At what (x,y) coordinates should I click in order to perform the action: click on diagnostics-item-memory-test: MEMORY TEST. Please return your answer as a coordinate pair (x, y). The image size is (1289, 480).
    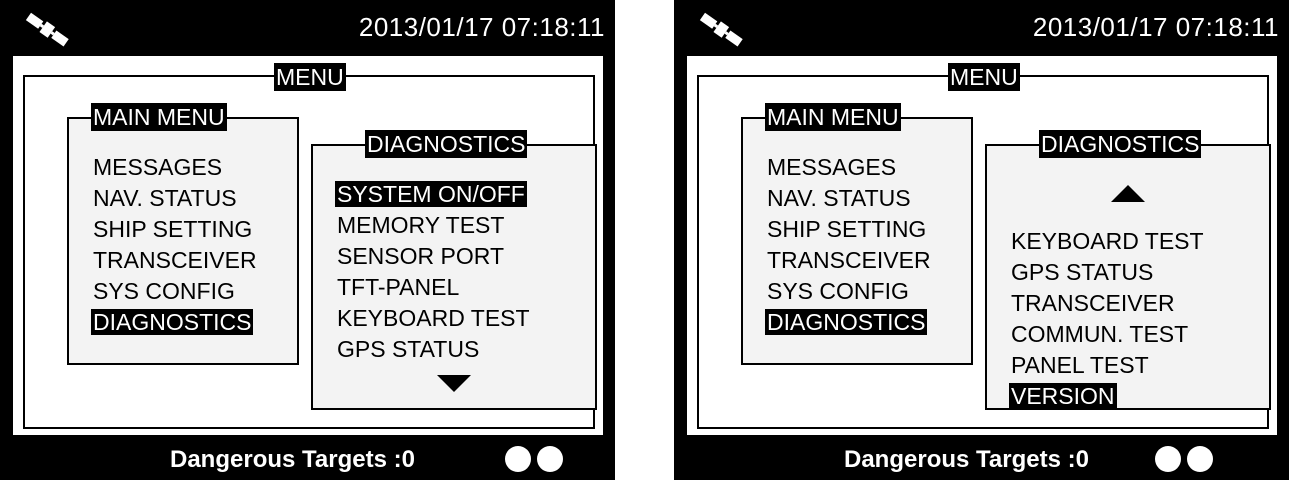
    Looking at the image, I should click on (433, 225).